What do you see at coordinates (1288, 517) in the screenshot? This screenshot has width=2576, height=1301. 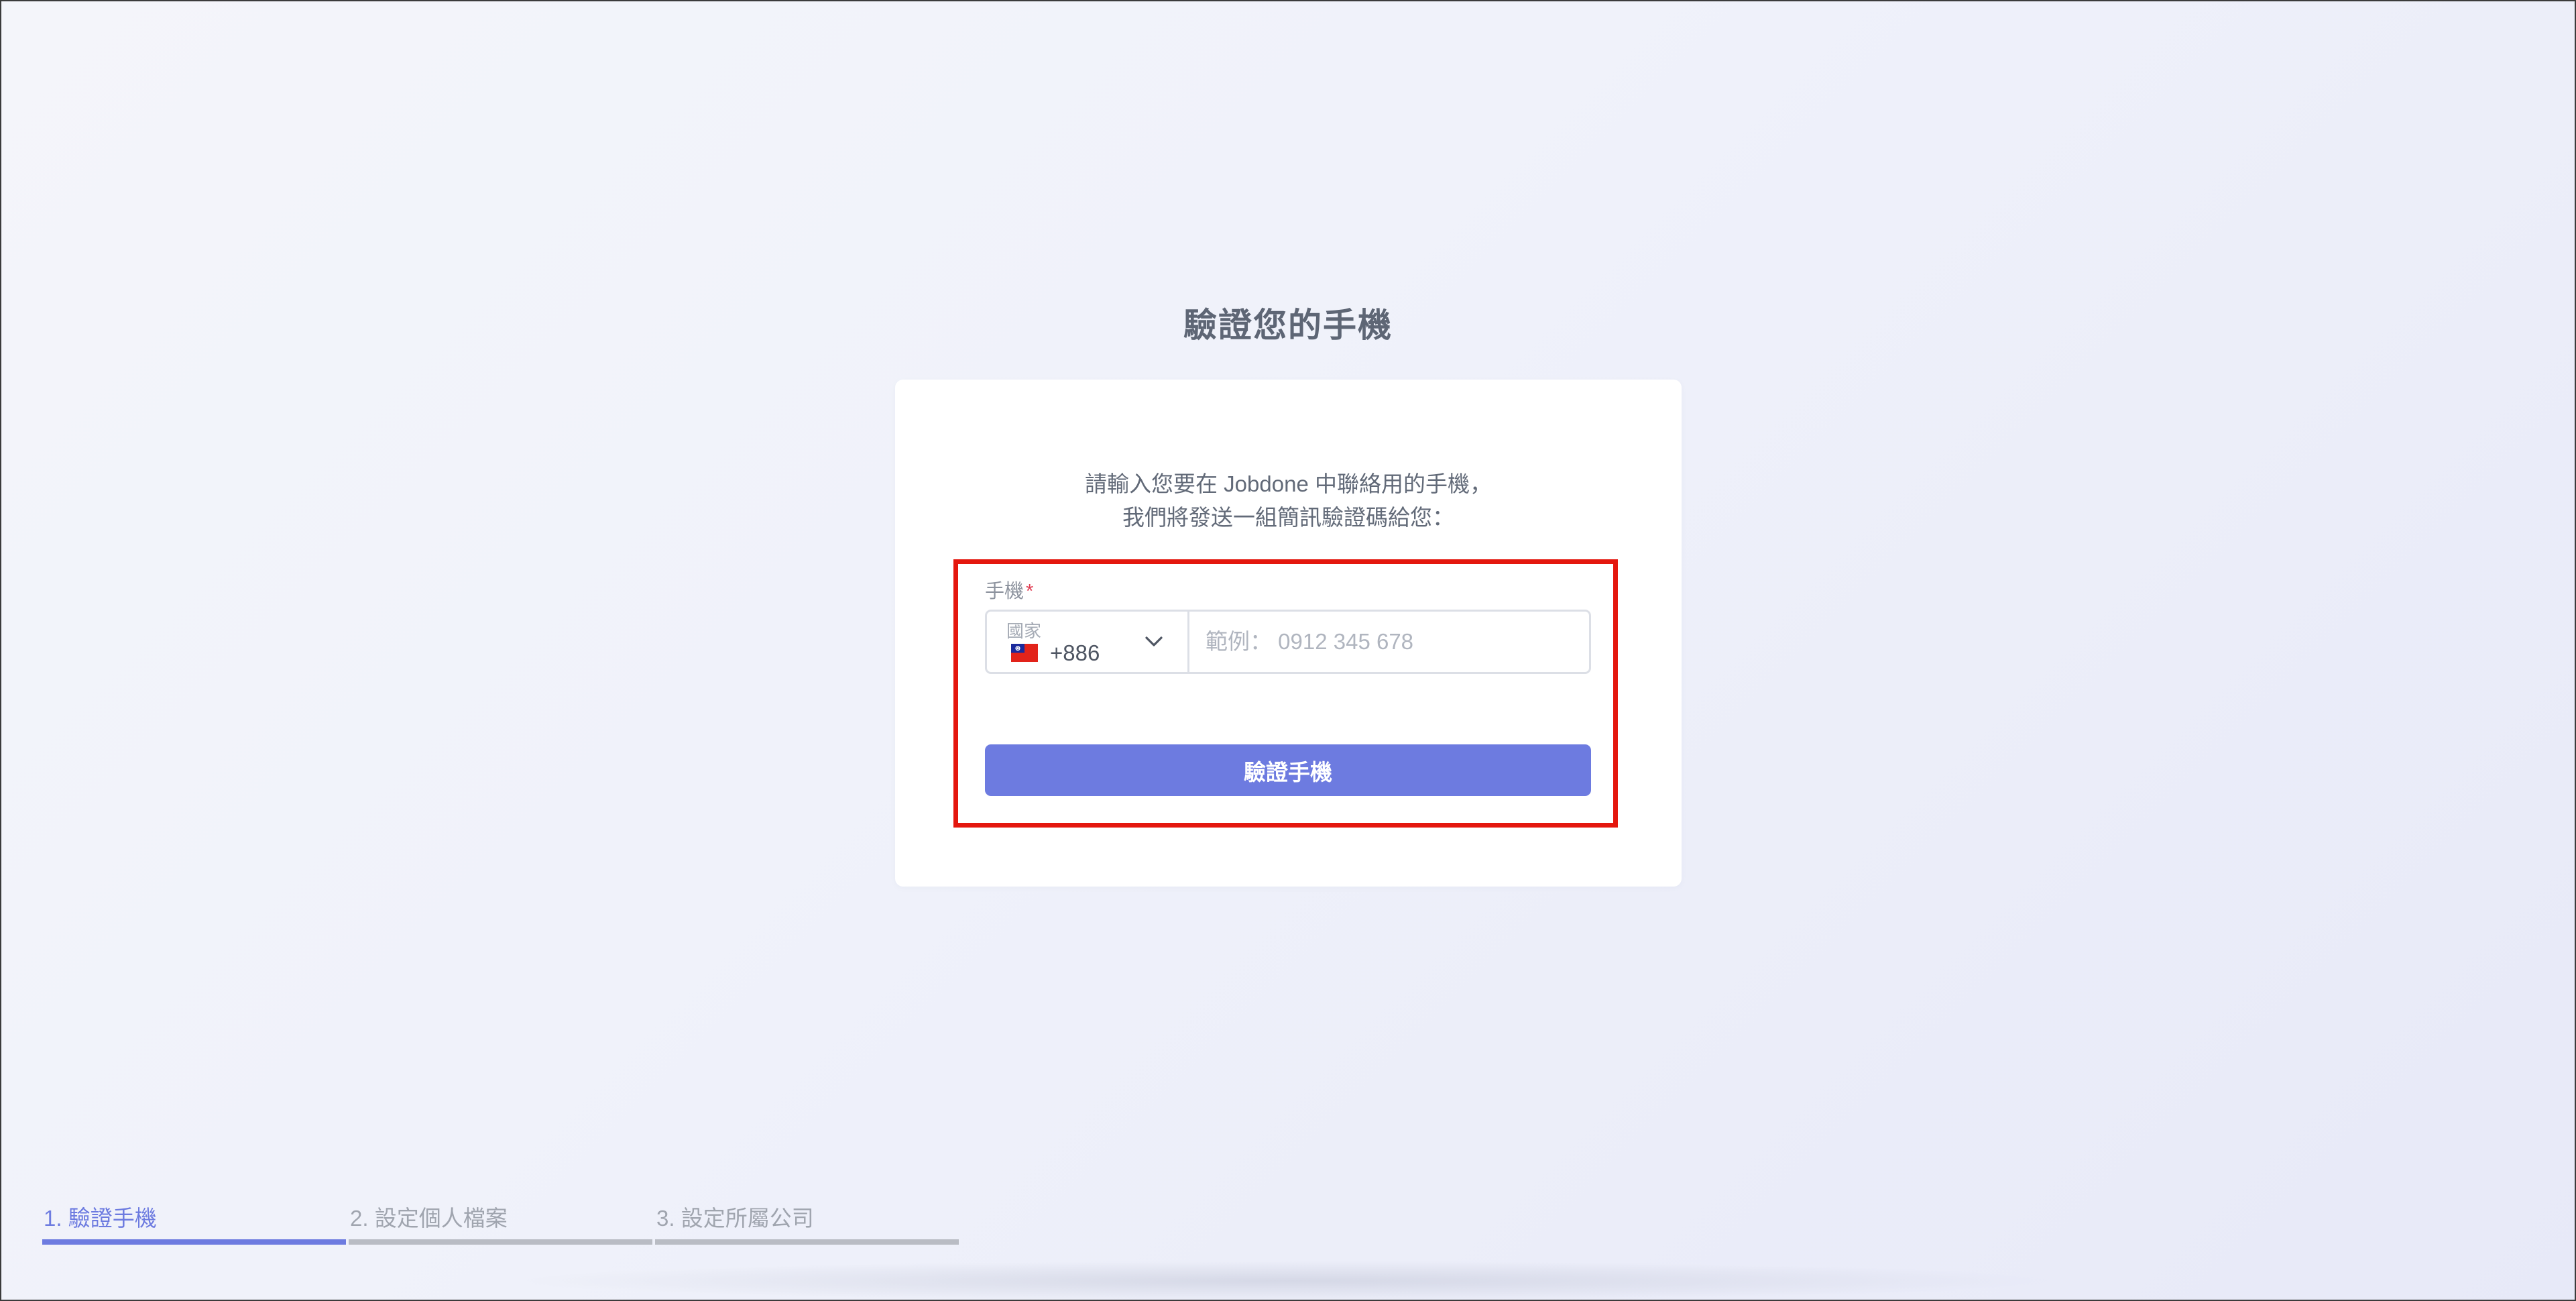 I see `instruction-line-2: 我們將發送一組簡訊驗證碼給您：` at bounding box center [1288, 517].